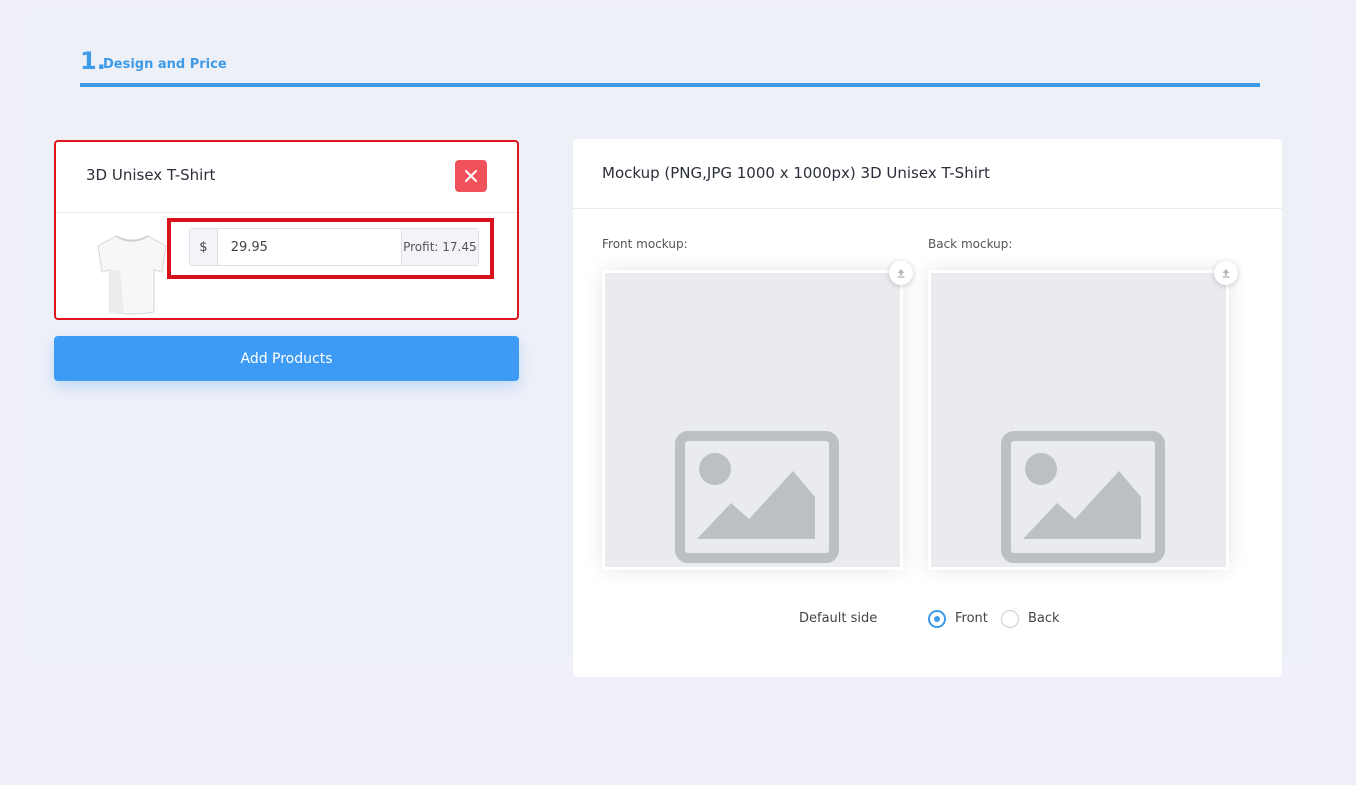 The width and height of the screenshot is (1356, 785). Describe the element at coordinates (151, 175) in the screenshot. I see `product-title: 3D Unisex T-Shirt` at that location.